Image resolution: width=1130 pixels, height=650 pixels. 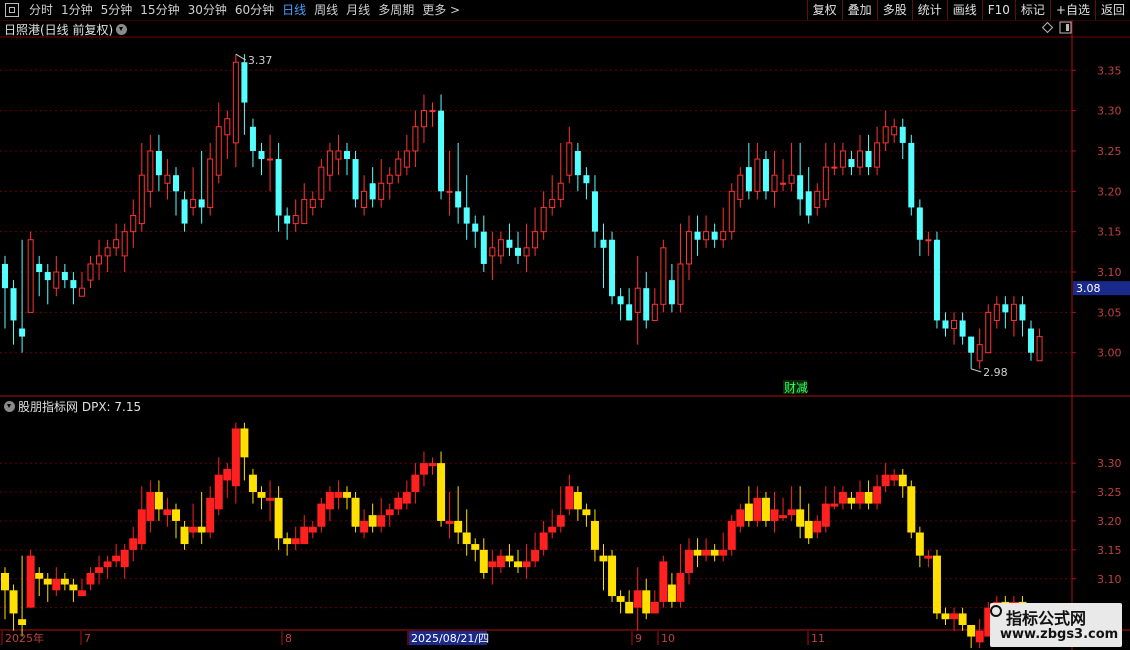 I want to click on date-label: 9, so click(x=638, y=638).